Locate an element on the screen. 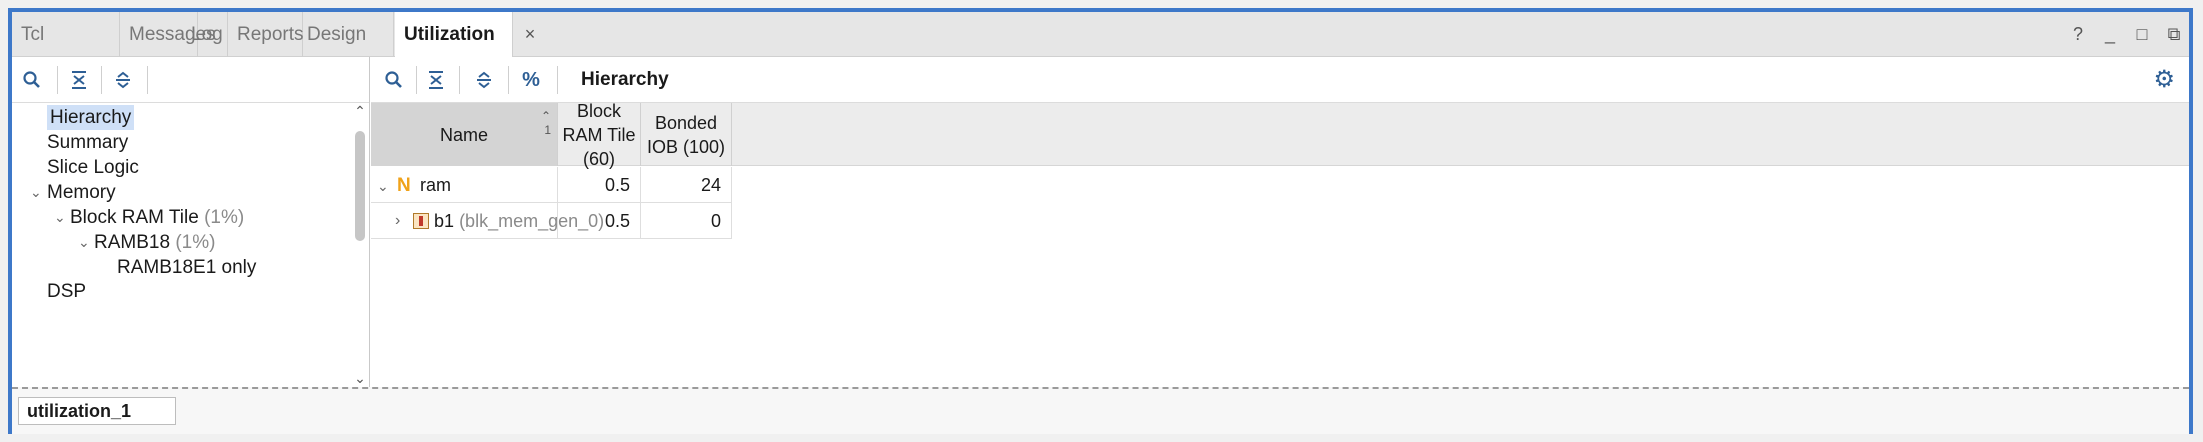 Image resolution: width=2203 pixels, height=442 pixels. tab-tcl-console: Tcl Console is located at coordinates (66, 51).